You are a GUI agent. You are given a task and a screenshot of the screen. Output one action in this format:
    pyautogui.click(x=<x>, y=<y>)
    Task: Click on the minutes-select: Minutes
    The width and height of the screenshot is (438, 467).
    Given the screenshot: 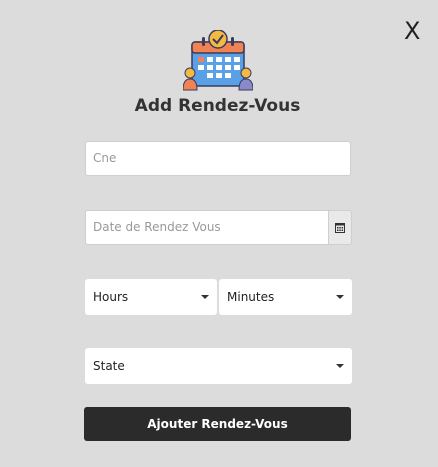 What is the action you would take?
    pyautogui.click(x=285, y=297)
    